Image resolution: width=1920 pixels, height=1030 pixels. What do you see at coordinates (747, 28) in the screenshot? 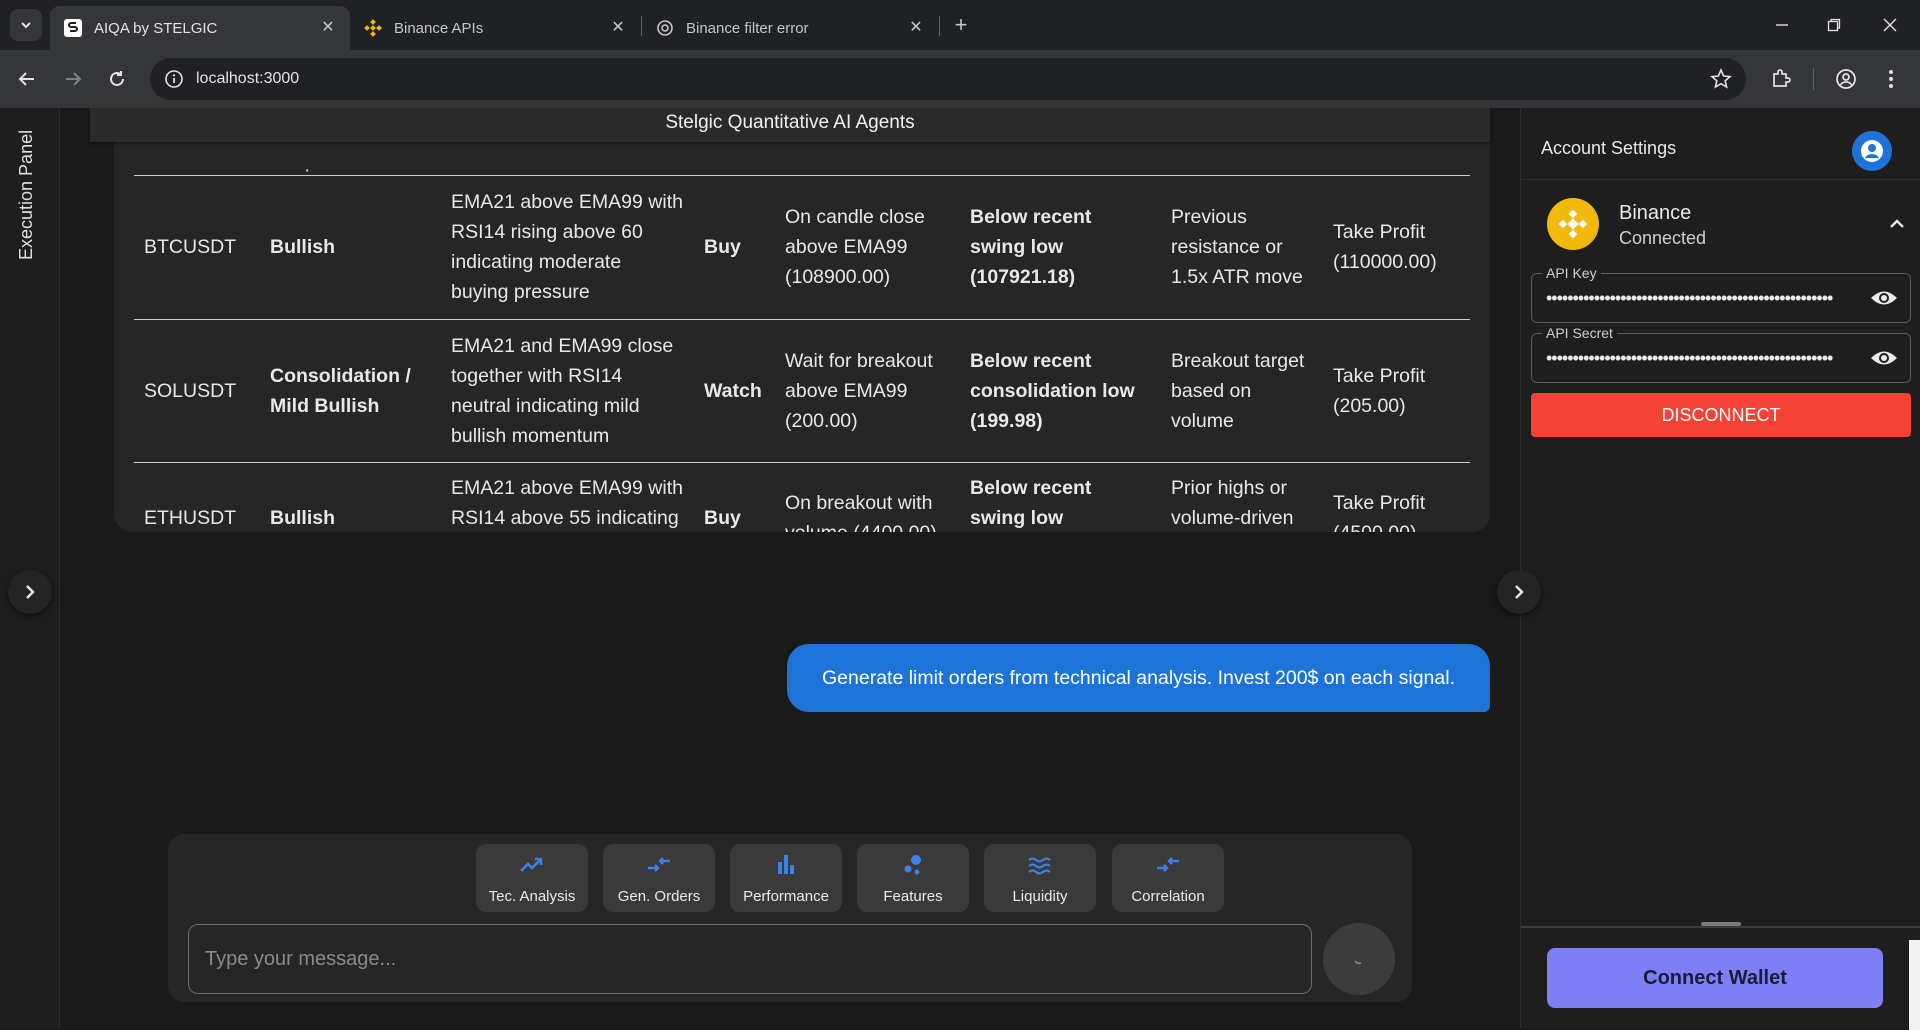
I see `tab-title: Binance filter error` at bounding box center [747, 28].